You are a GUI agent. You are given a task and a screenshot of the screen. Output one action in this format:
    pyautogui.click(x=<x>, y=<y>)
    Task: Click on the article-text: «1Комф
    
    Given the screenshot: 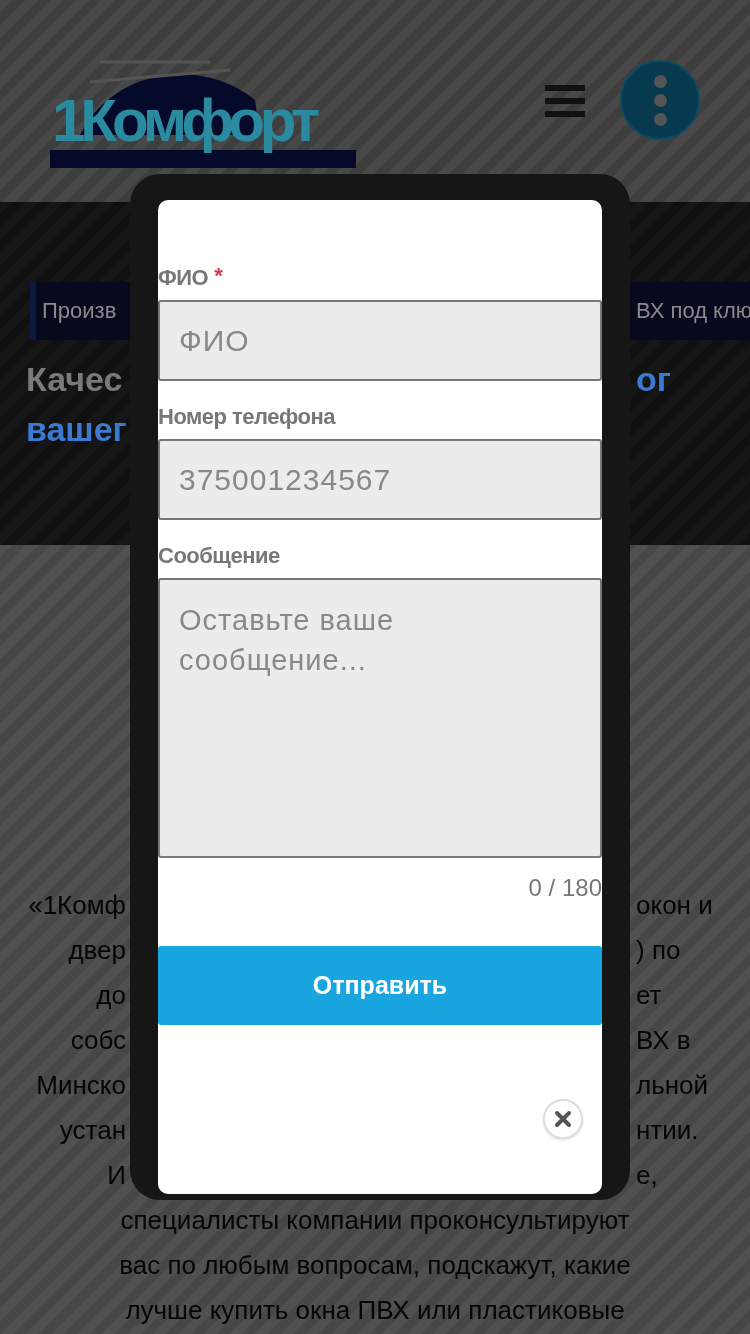 What is the action you would take?
    pyautogui.click(x=77, y=905)
    